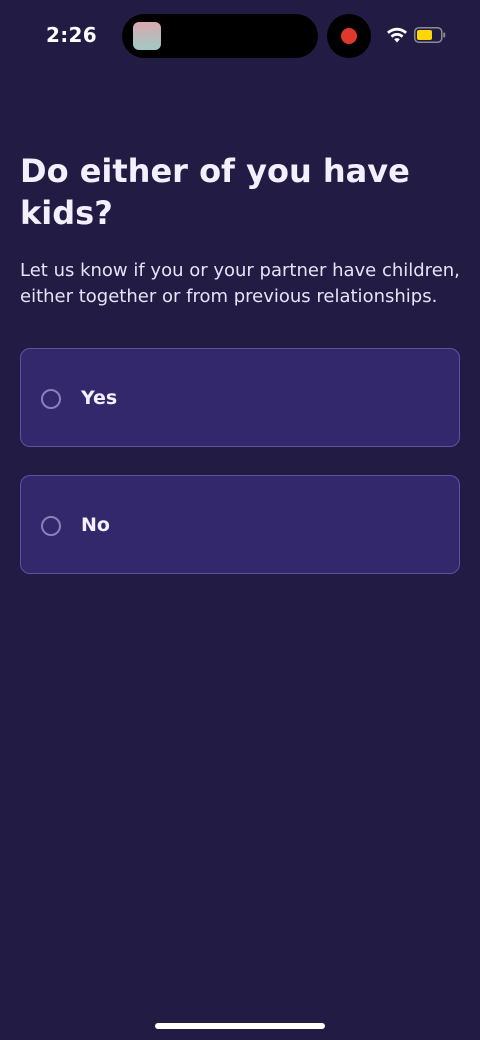 This screenshot has height=1040, width=480. What do you see at coordinates (397, 35) in the screenshot?
I see `wifi-icon` at bounding box center [397, 35].